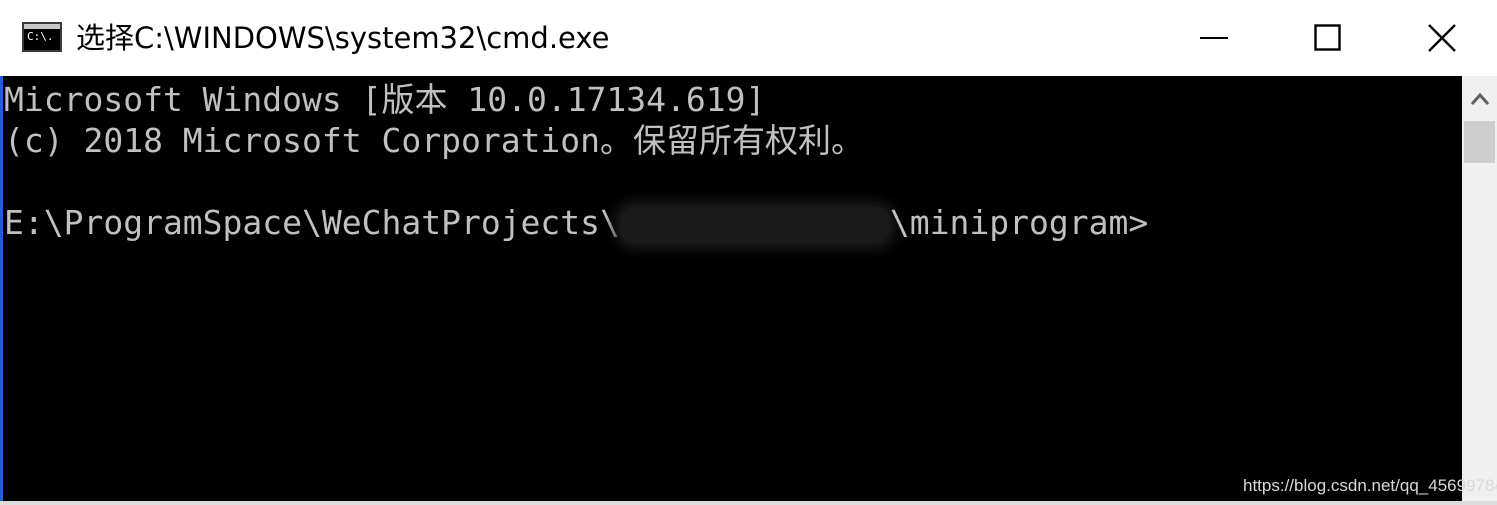 The image size is (1497, 505). I want to click on minimize-button, so click(1214, 38).